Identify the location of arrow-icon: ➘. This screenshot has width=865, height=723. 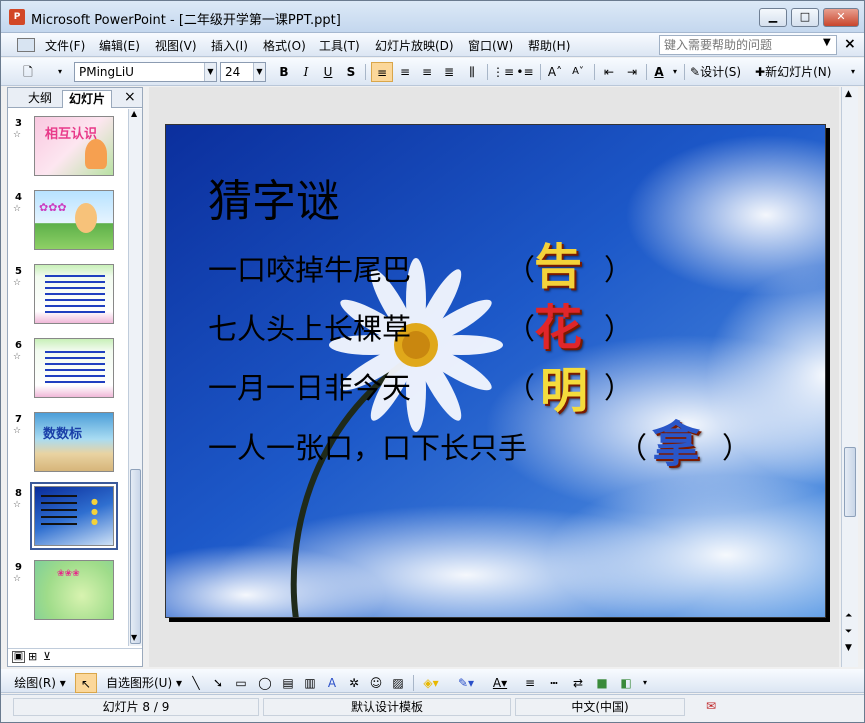
(218, 683).